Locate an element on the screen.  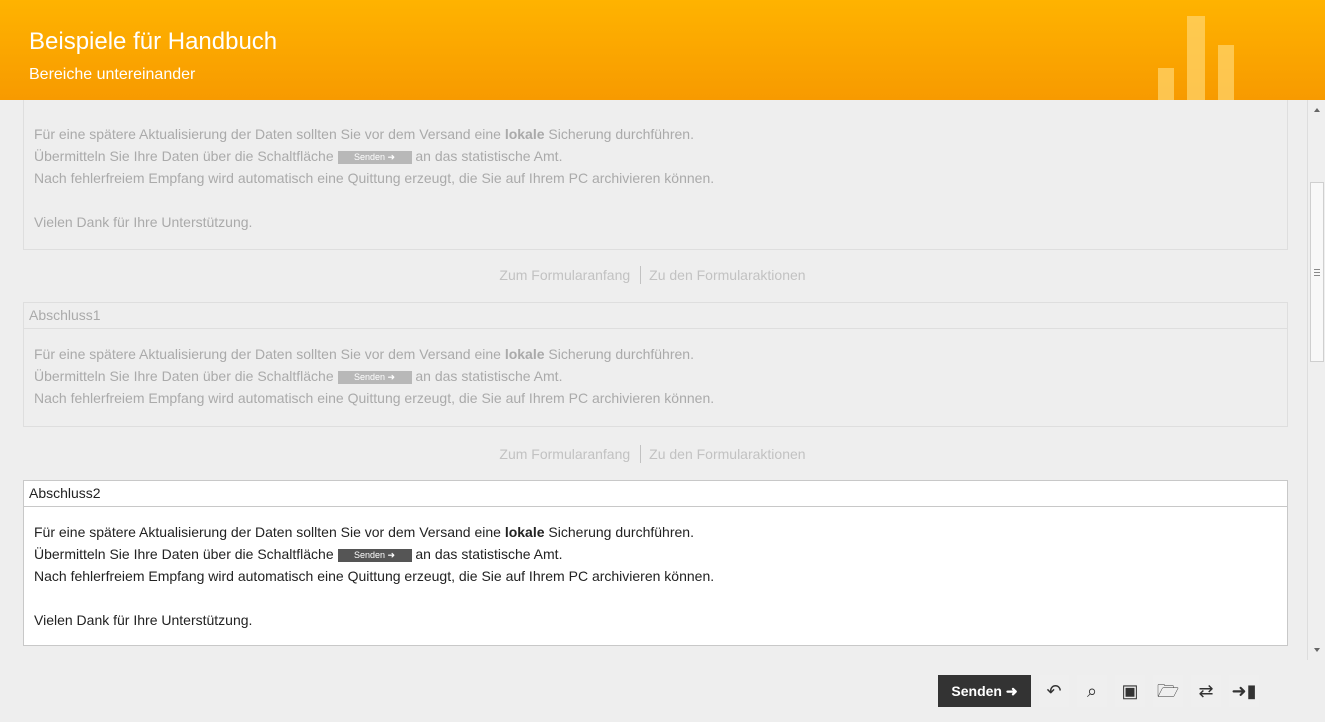
scroll-down-icon is located at coordinates (1317, 650).